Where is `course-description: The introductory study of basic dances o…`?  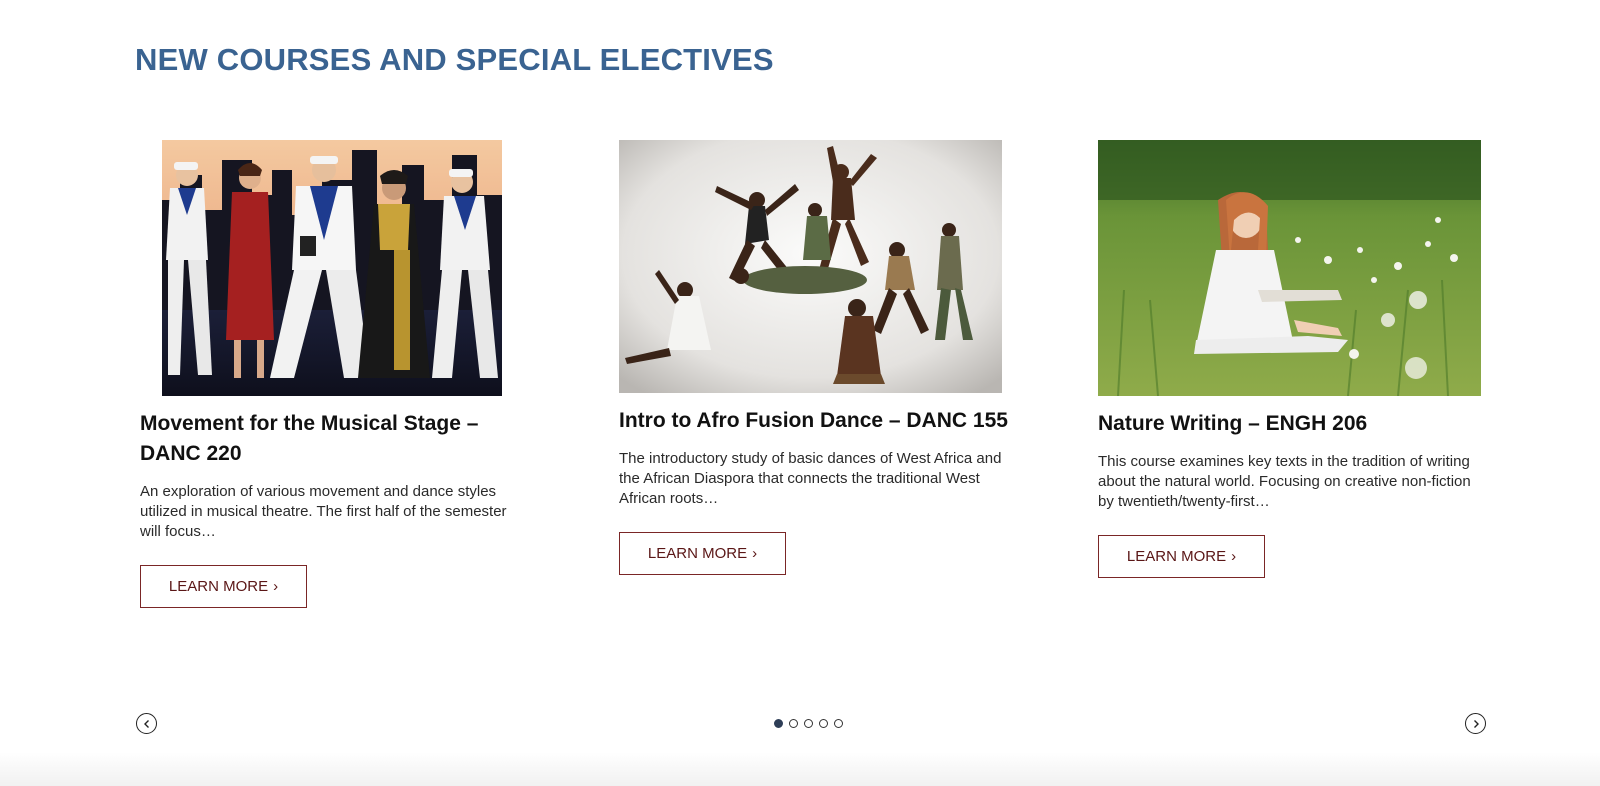 course-description: The introductory study of basic dances o… is located at coordinates (810, 478).